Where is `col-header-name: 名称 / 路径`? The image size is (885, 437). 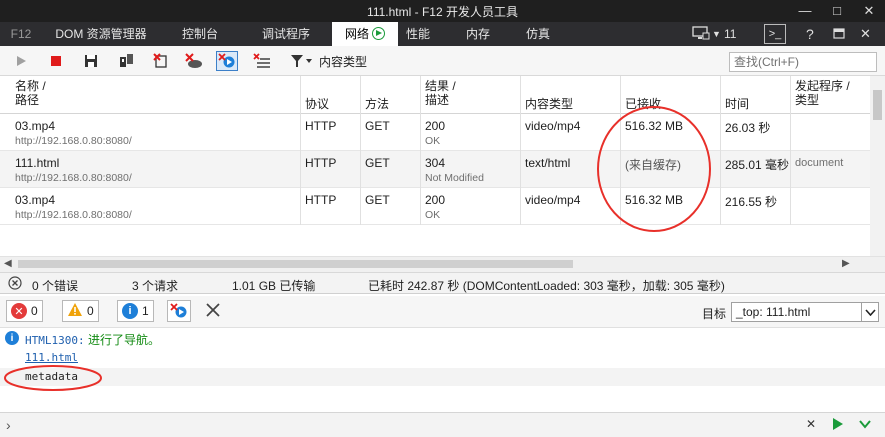 col-header-name: 名称 / 路径 is located at coordinates (30, 93).